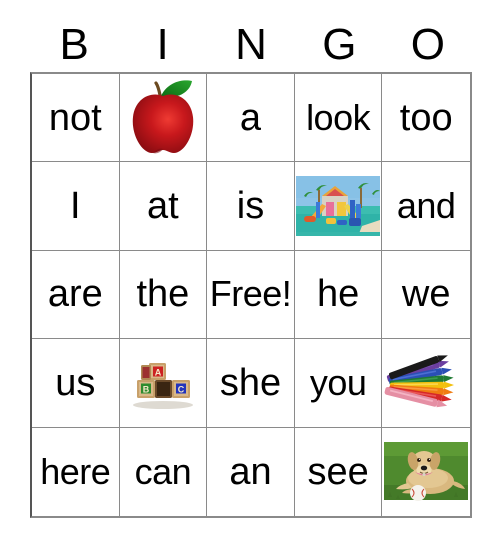 Image resolution: width=500 pixels, height=544 pixels. I want to click on header-letter-i: I, so click(162, 44).